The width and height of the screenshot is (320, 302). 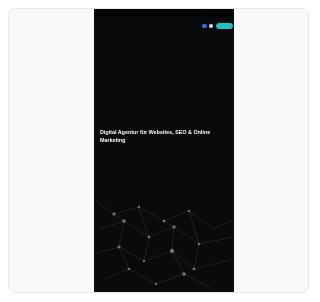 I want to click on site-navigation, so click(x=164, y=26).